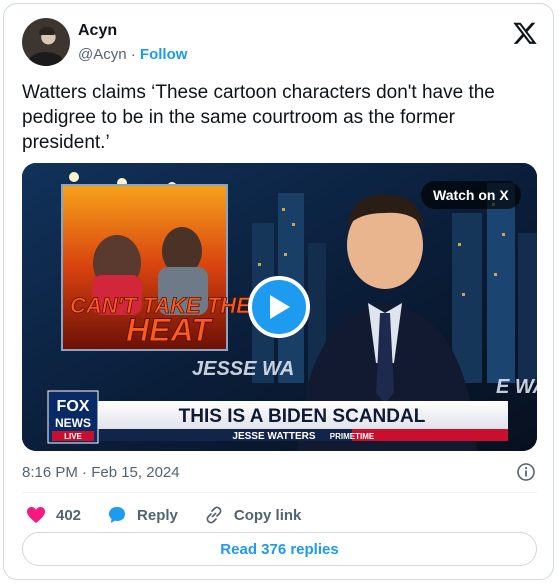 This screenshot has height=585, width=559. I want to click on author-handle-row: @Acyn · Follow, so click(132, 54).